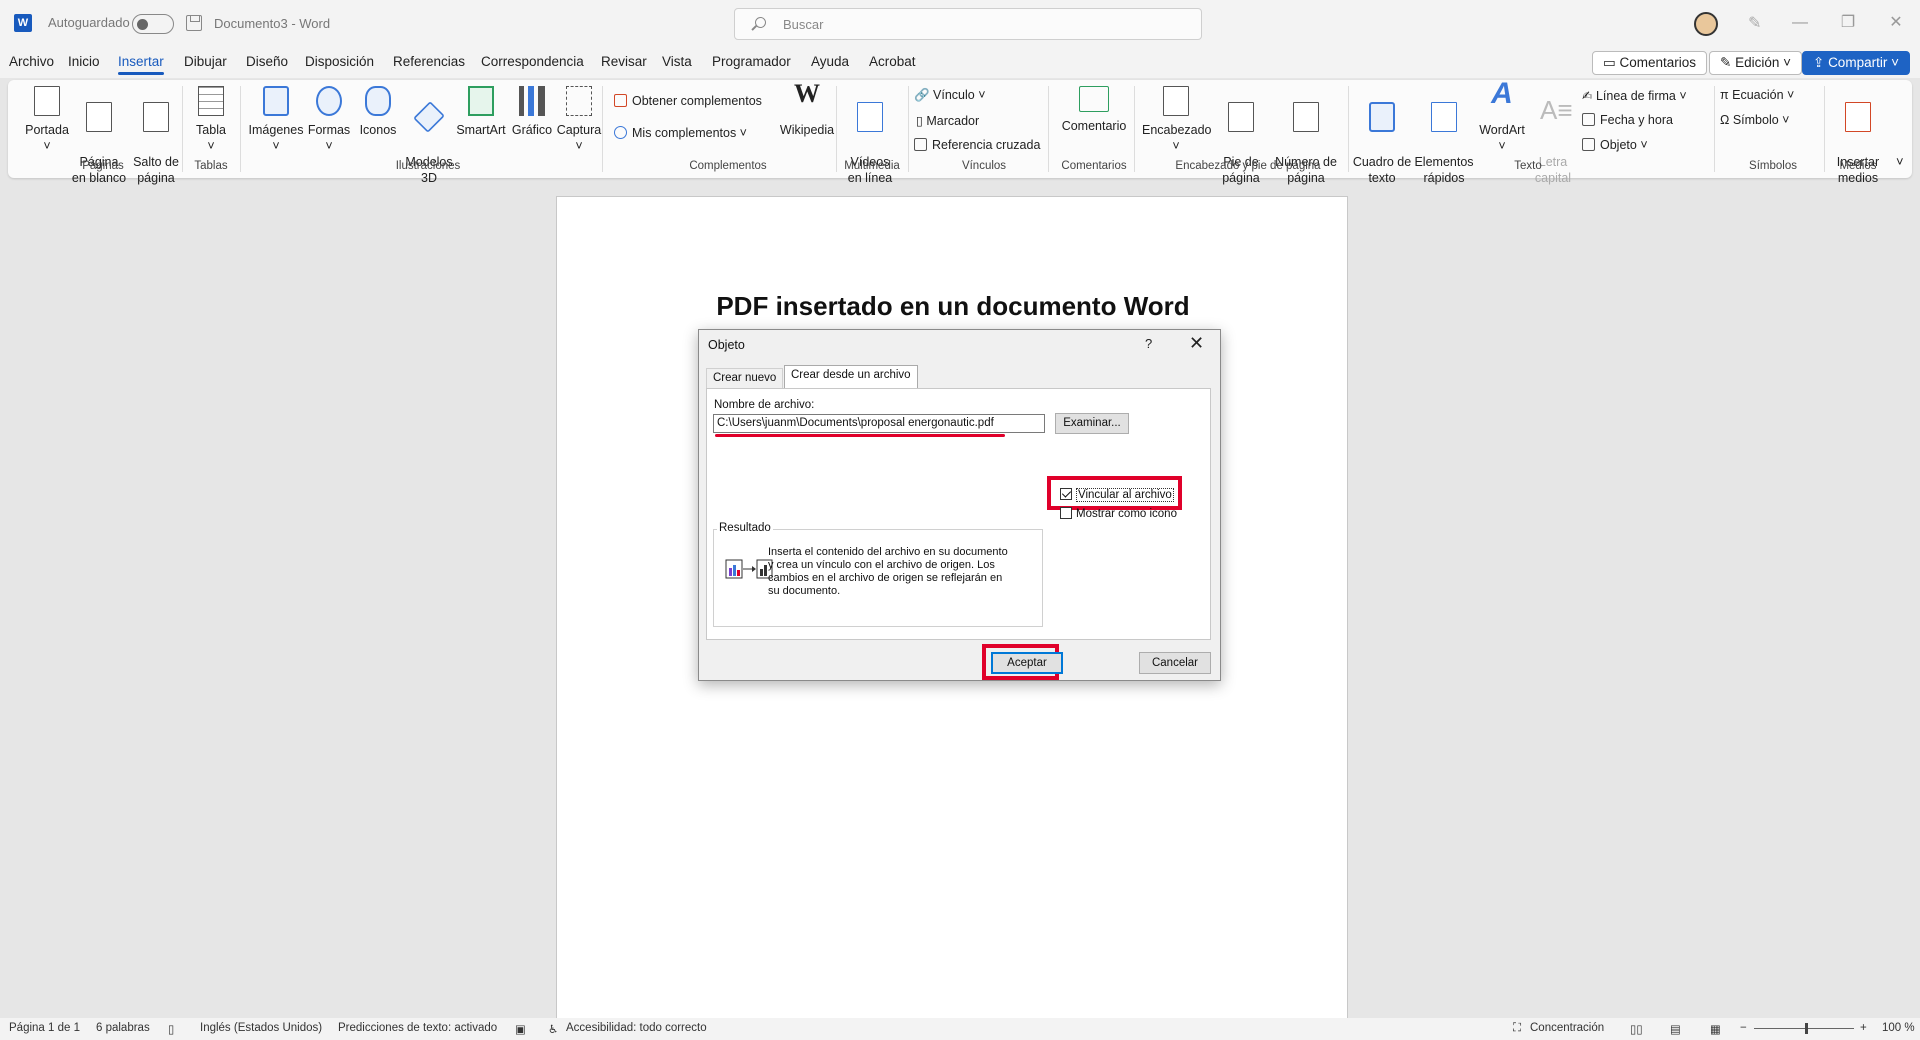 Image resolution: width=1920 pixels, height=1040 pixels. Describe the element at coordinates (1754, 120) in the screenshot. I see `symbol-button: Ω Símbolo ˅` at that location.